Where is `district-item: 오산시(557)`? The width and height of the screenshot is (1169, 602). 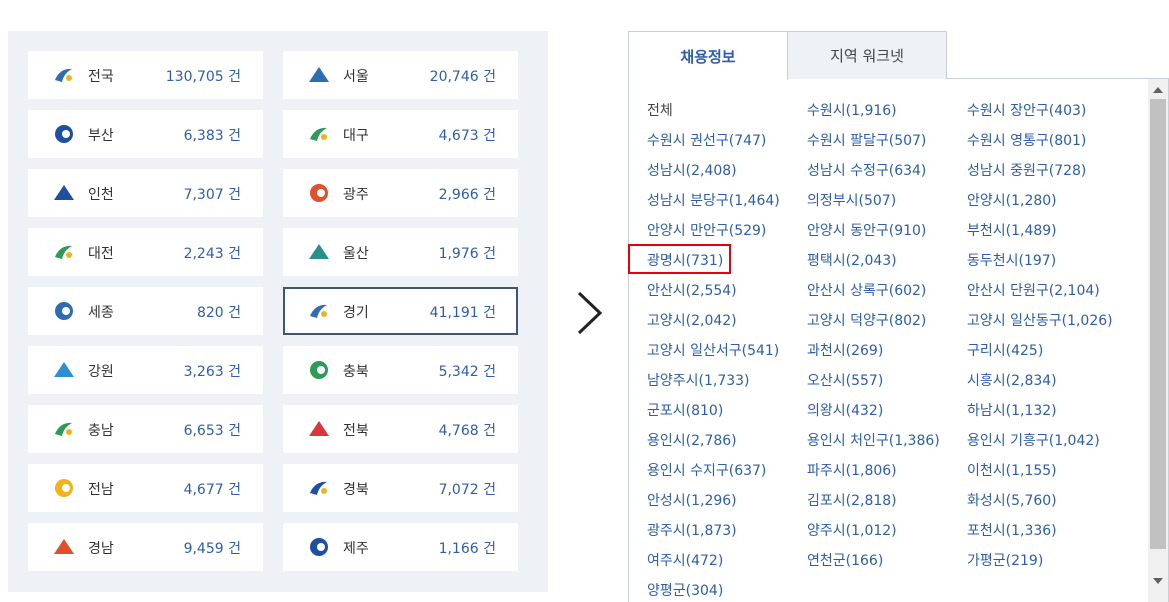 district-item: 오산시(557) is located at coordinates (887, 381).